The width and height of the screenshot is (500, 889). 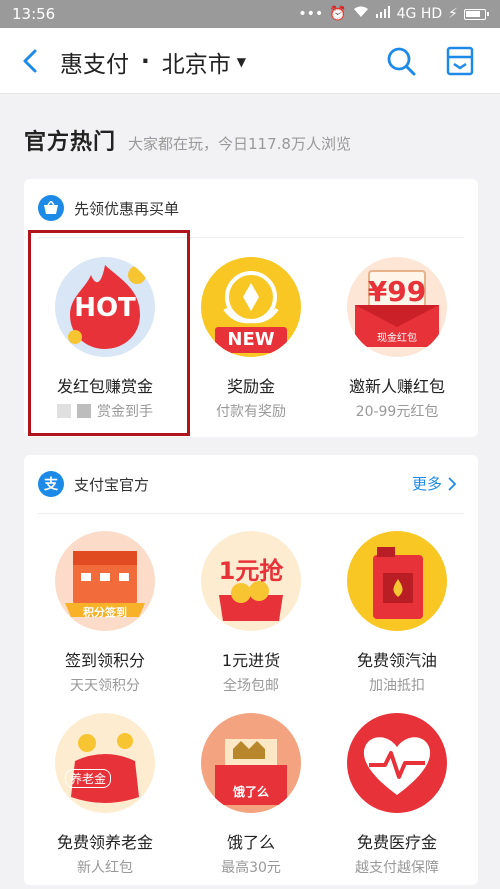 What do you see at coordinates (104, 842) in the screenshot?
I see `item-name: 免费领养老金` at bounding box center [104, 842].